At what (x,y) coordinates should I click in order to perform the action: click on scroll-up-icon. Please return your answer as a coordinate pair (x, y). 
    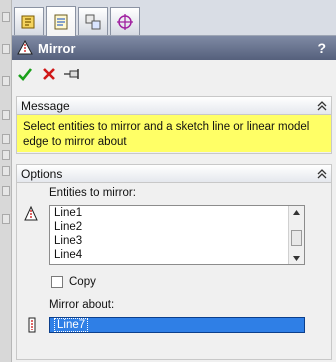
    Looking at the image, I should click on (296, 212).